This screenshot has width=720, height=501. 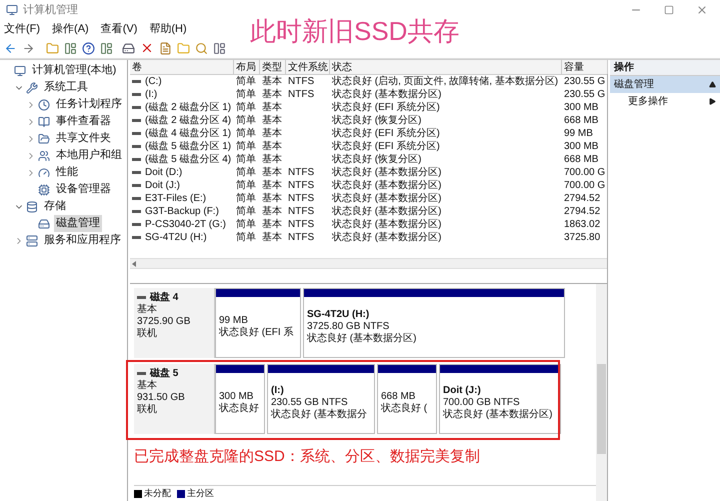 What do you see at coordinates (147, 48) in the screenshot?
I see `delete-icon` at bounding box center [147, 48].